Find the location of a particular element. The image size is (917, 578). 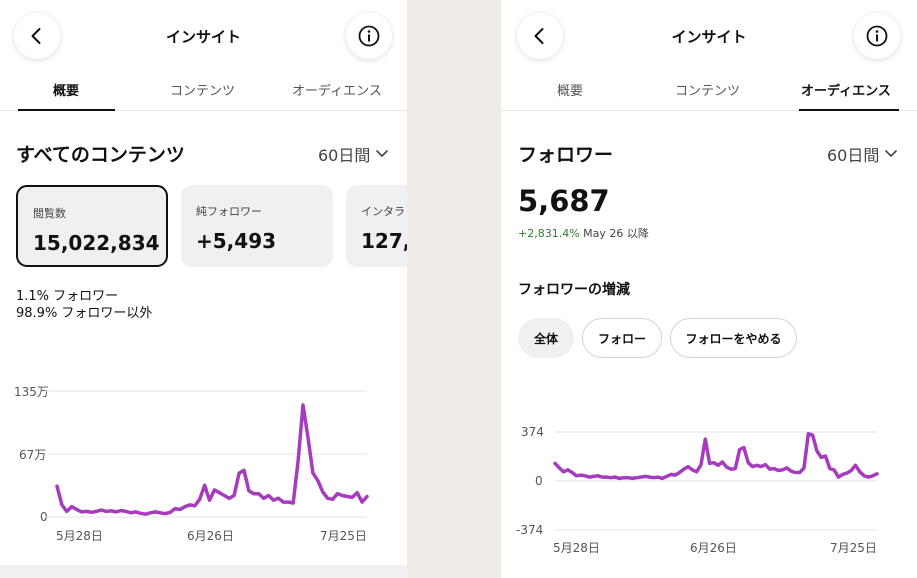

follower-growth-line-chart is located at coordinates (716, 481).